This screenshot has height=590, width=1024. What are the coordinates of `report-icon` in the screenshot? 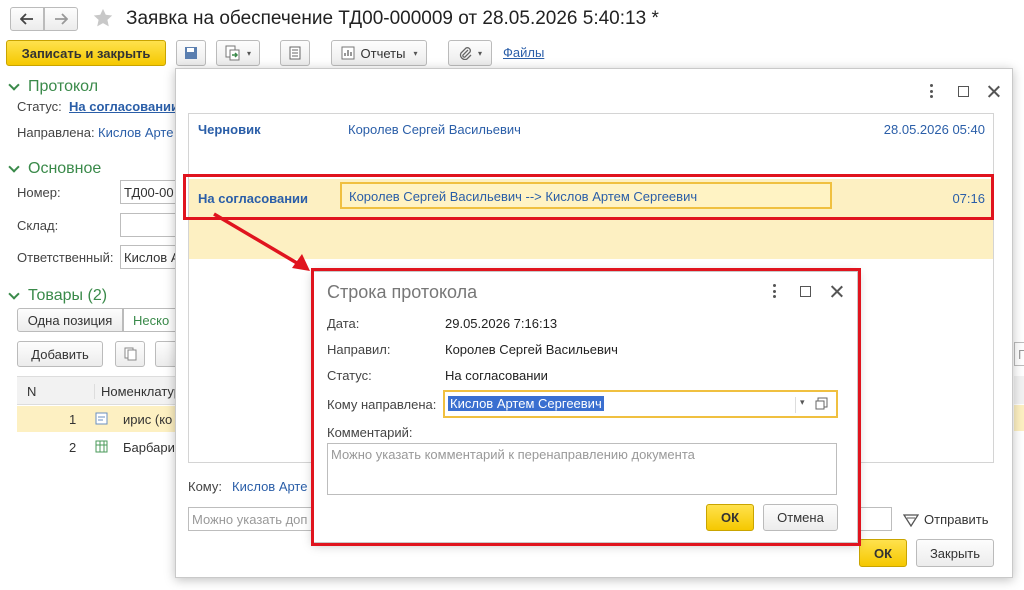 It's located at (348, 53).